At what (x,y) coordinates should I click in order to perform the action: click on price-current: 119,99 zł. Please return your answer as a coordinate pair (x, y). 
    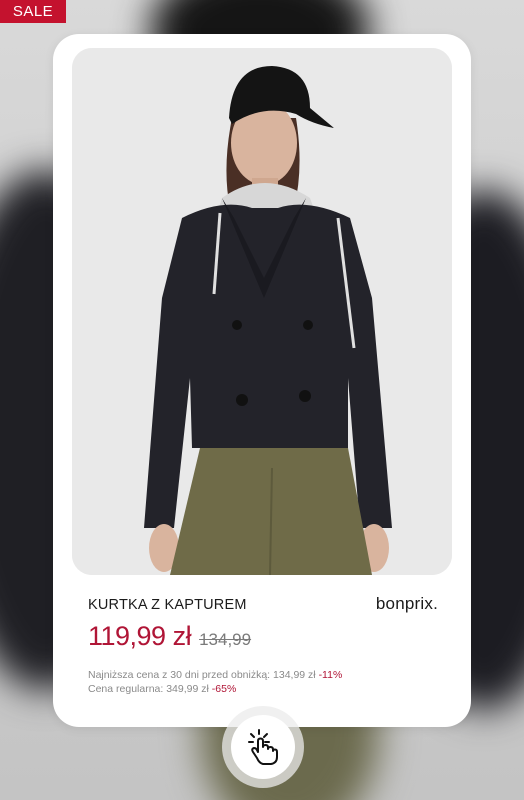
    Looking at the image, I should click on (140, 636).